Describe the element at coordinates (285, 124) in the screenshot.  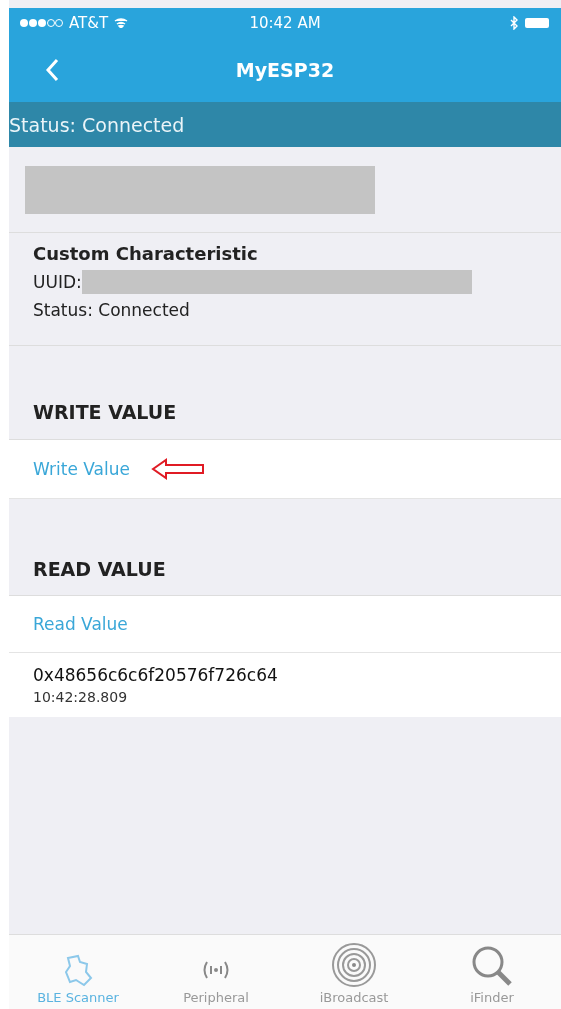
I see `connection-status-bar: Status: Connected` at that location.